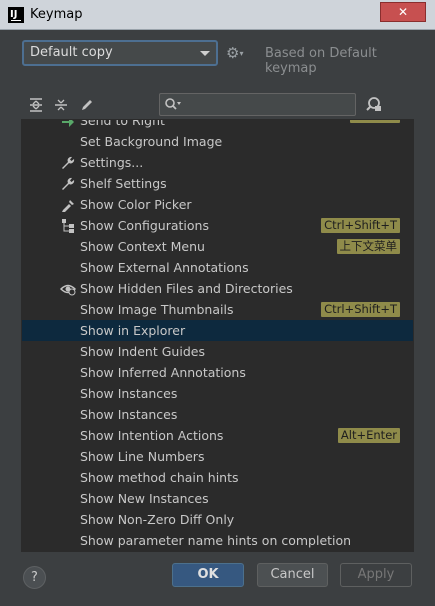 This screenshot has width=435, height=606. What do you see at coordinates (376, 575) in the screenshot?
I see `apply-button: Apply` at bounding box center [376, 575].